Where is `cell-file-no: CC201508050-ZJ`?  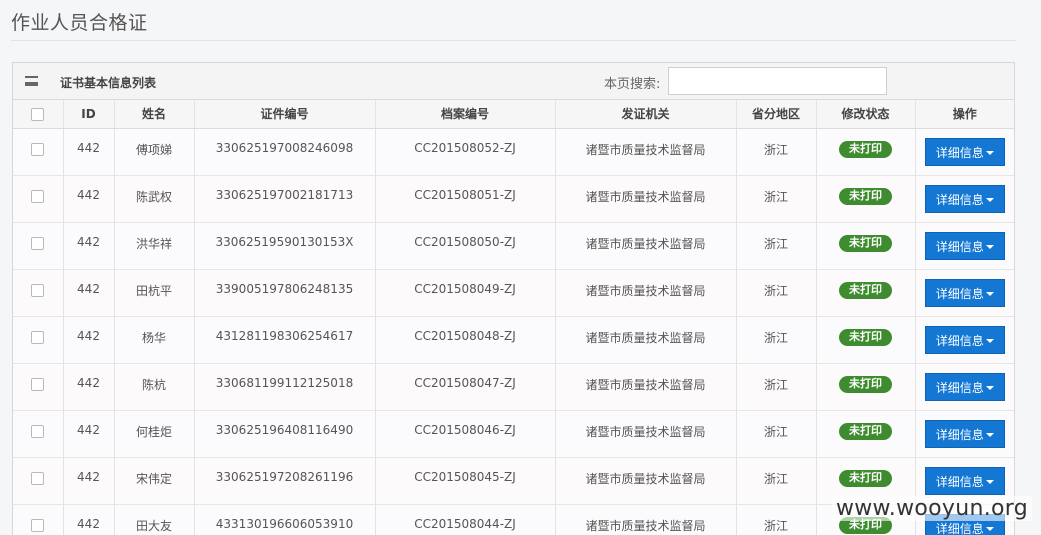 cell-file-no: CC201508050-ZJ is located at coordinates (465, 246).